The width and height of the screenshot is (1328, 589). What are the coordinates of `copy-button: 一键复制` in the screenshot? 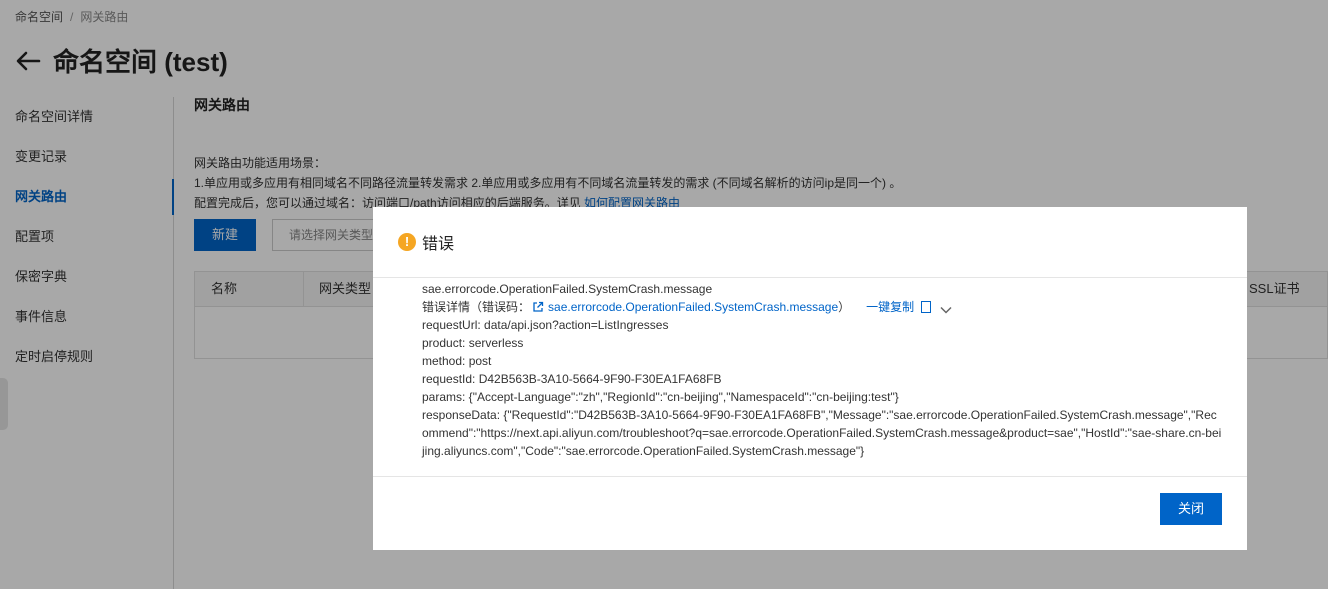 It's located at (899, 307).